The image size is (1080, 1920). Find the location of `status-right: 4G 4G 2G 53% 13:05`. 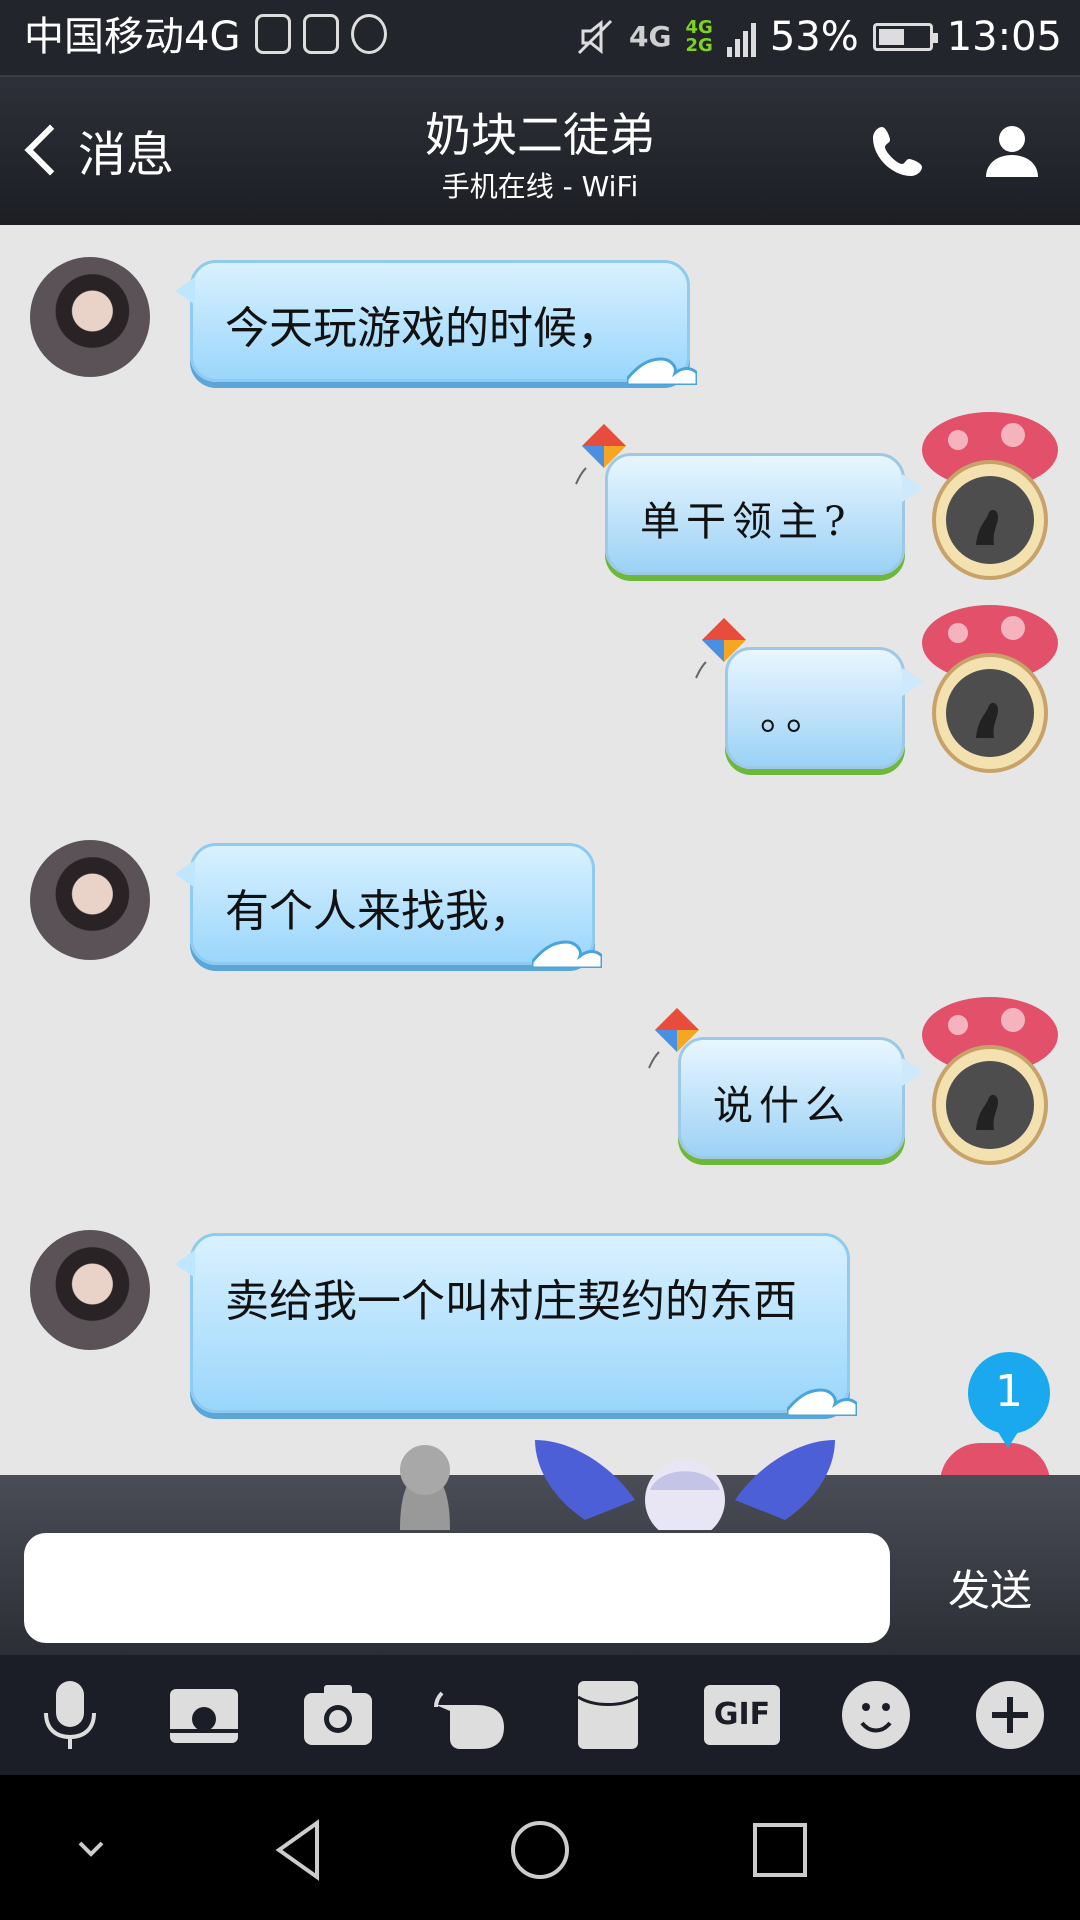

status-right: 4G 4G 2G 53% 13:05 is located at coordinates (818, 37).